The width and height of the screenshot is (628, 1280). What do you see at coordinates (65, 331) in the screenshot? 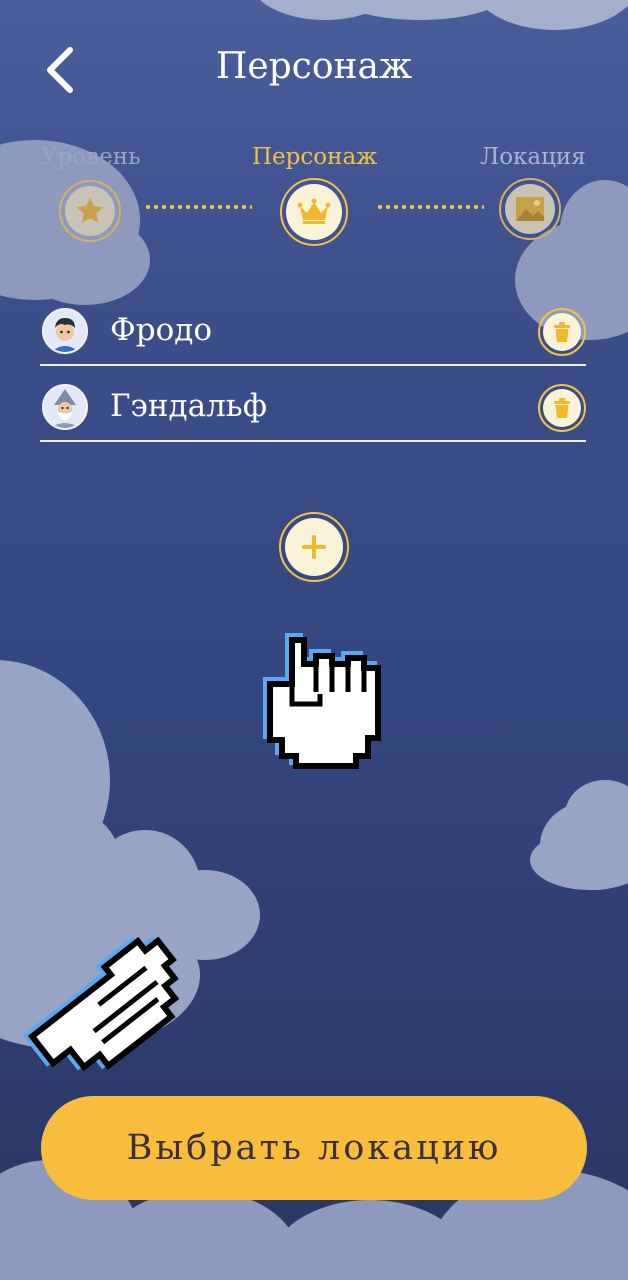
I see `frodo-avatar` at bounding box center [65, 331].